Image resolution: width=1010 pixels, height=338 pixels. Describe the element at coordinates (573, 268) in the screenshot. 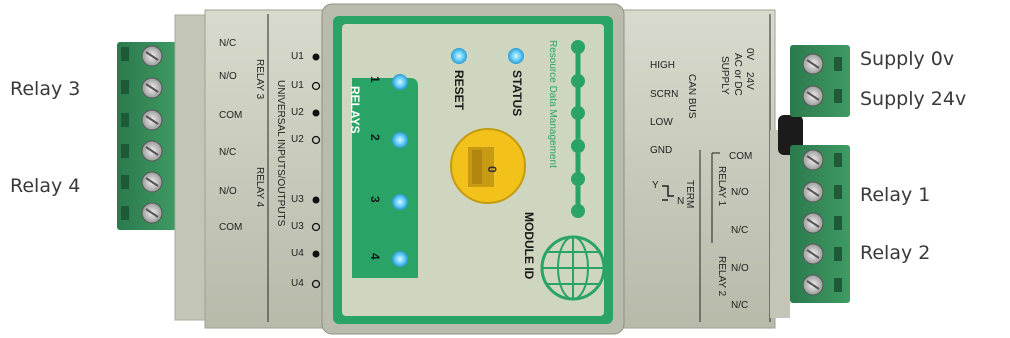

I see `globe-logo` at that location.